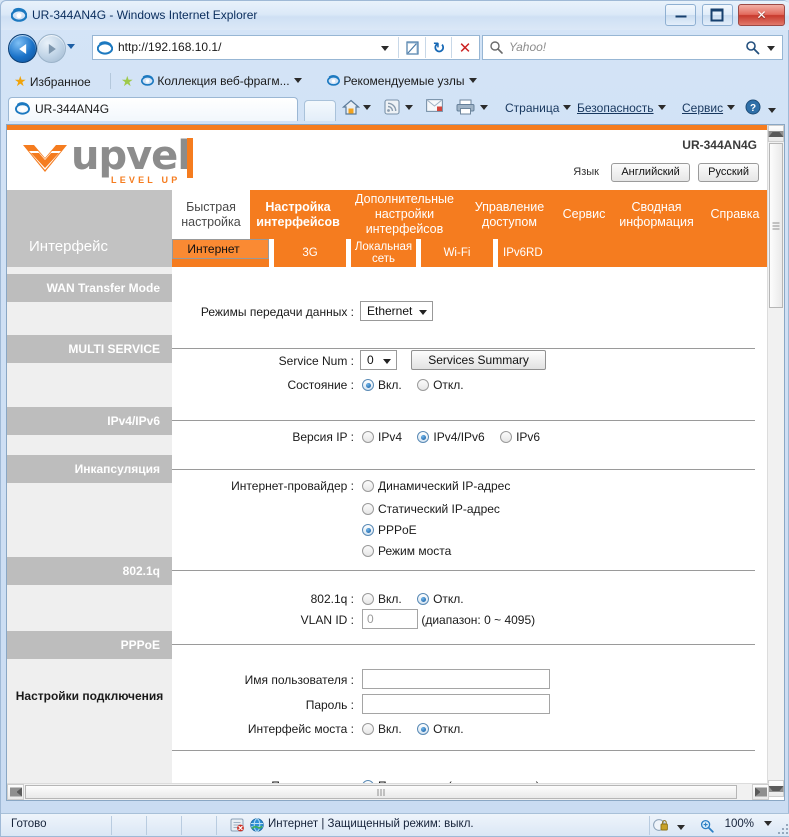 Image resolution: width=789 pixels, height=837 pixels. I want to click on radio-isp-pppoe-label: PPPoE, so click(397, 530).